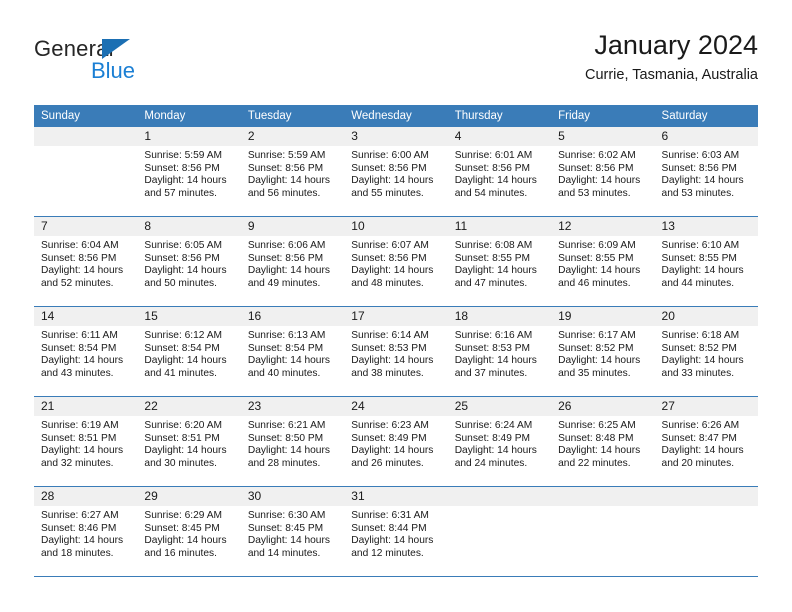 Image resolution: width=792 pixels, height=612 pixels. Describe the element at coordinates (676, 45) in the screenshot. I see `page-title: January 2024` at that location.